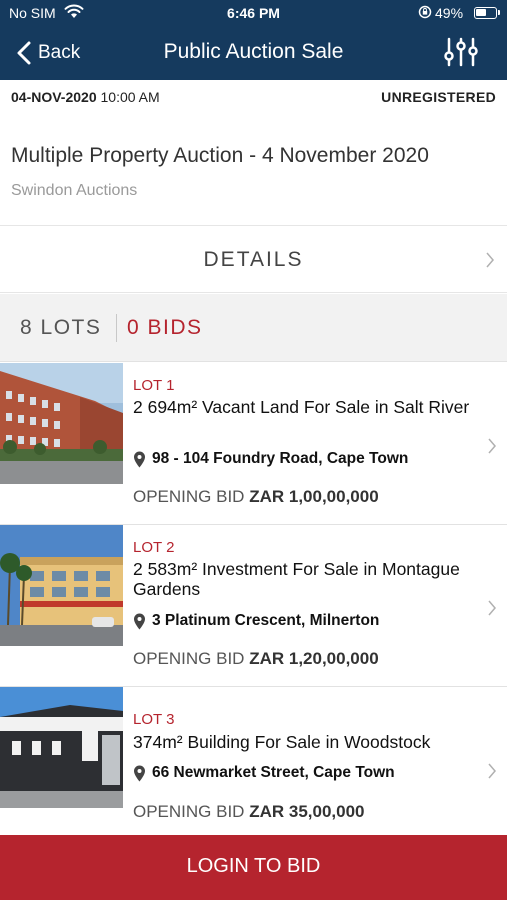 The image size is (507, 900). I want to click on details-row: DETAILS, so click(253, 259).